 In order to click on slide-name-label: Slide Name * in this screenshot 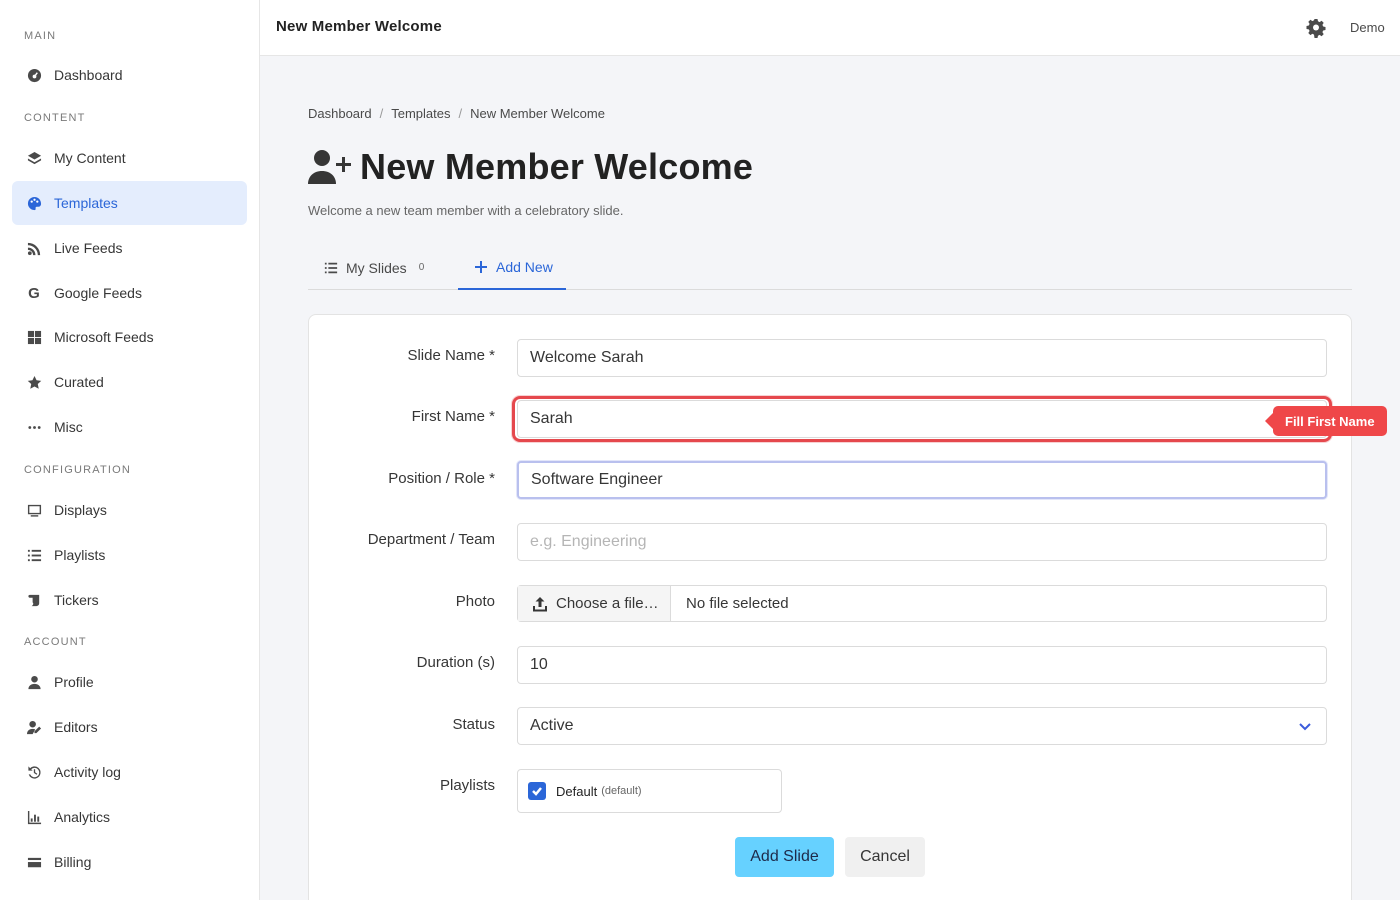, I will do `click(451, 355)`.